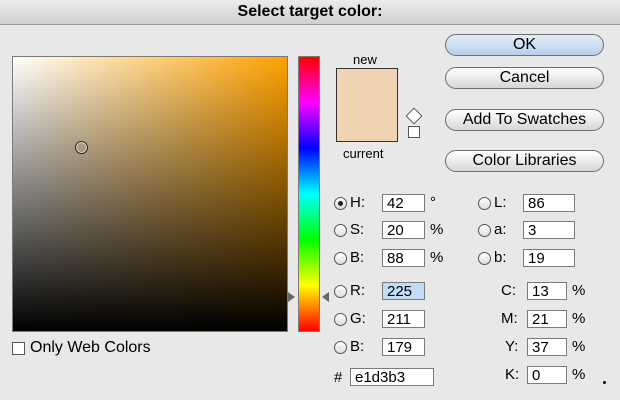 The width and height of the screenshot is (620, 400). What do you see at coordinates (357, 346) in the screenshot?
I see `blue-label: B:` at bounding box center [357, 346].